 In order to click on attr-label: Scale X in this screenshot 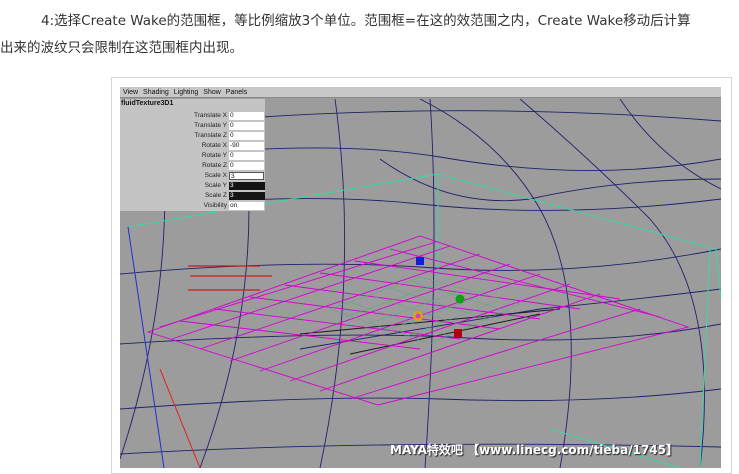, I will do `click(215, 175)`.